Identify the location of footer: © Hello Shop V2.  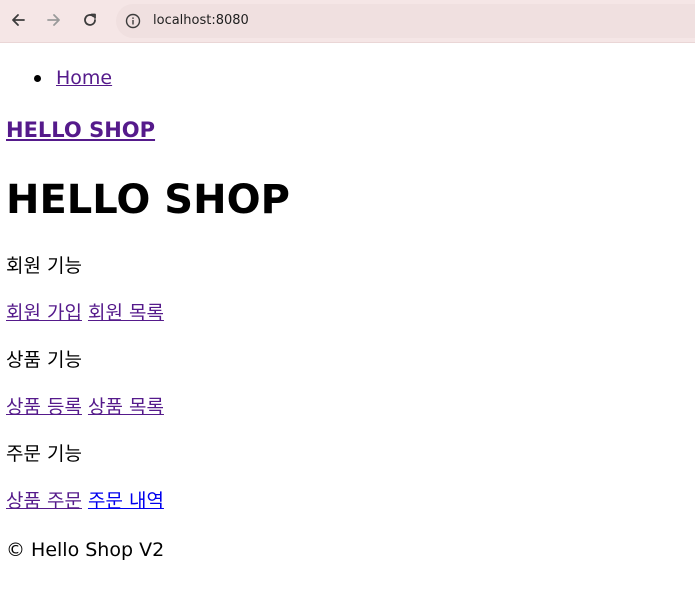
(85, 550).